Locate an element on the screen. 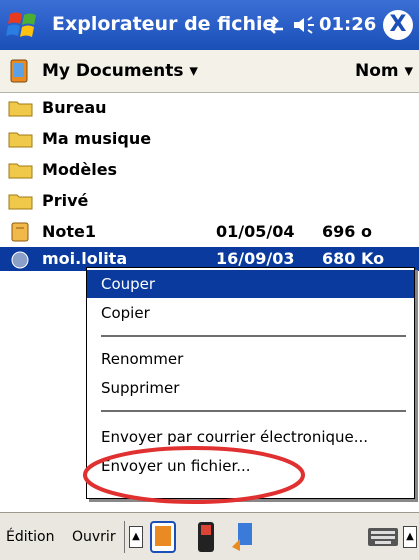 The width and height of the screenshot is (419, 560). toolbar-divider is located at coordinates (124, 537).